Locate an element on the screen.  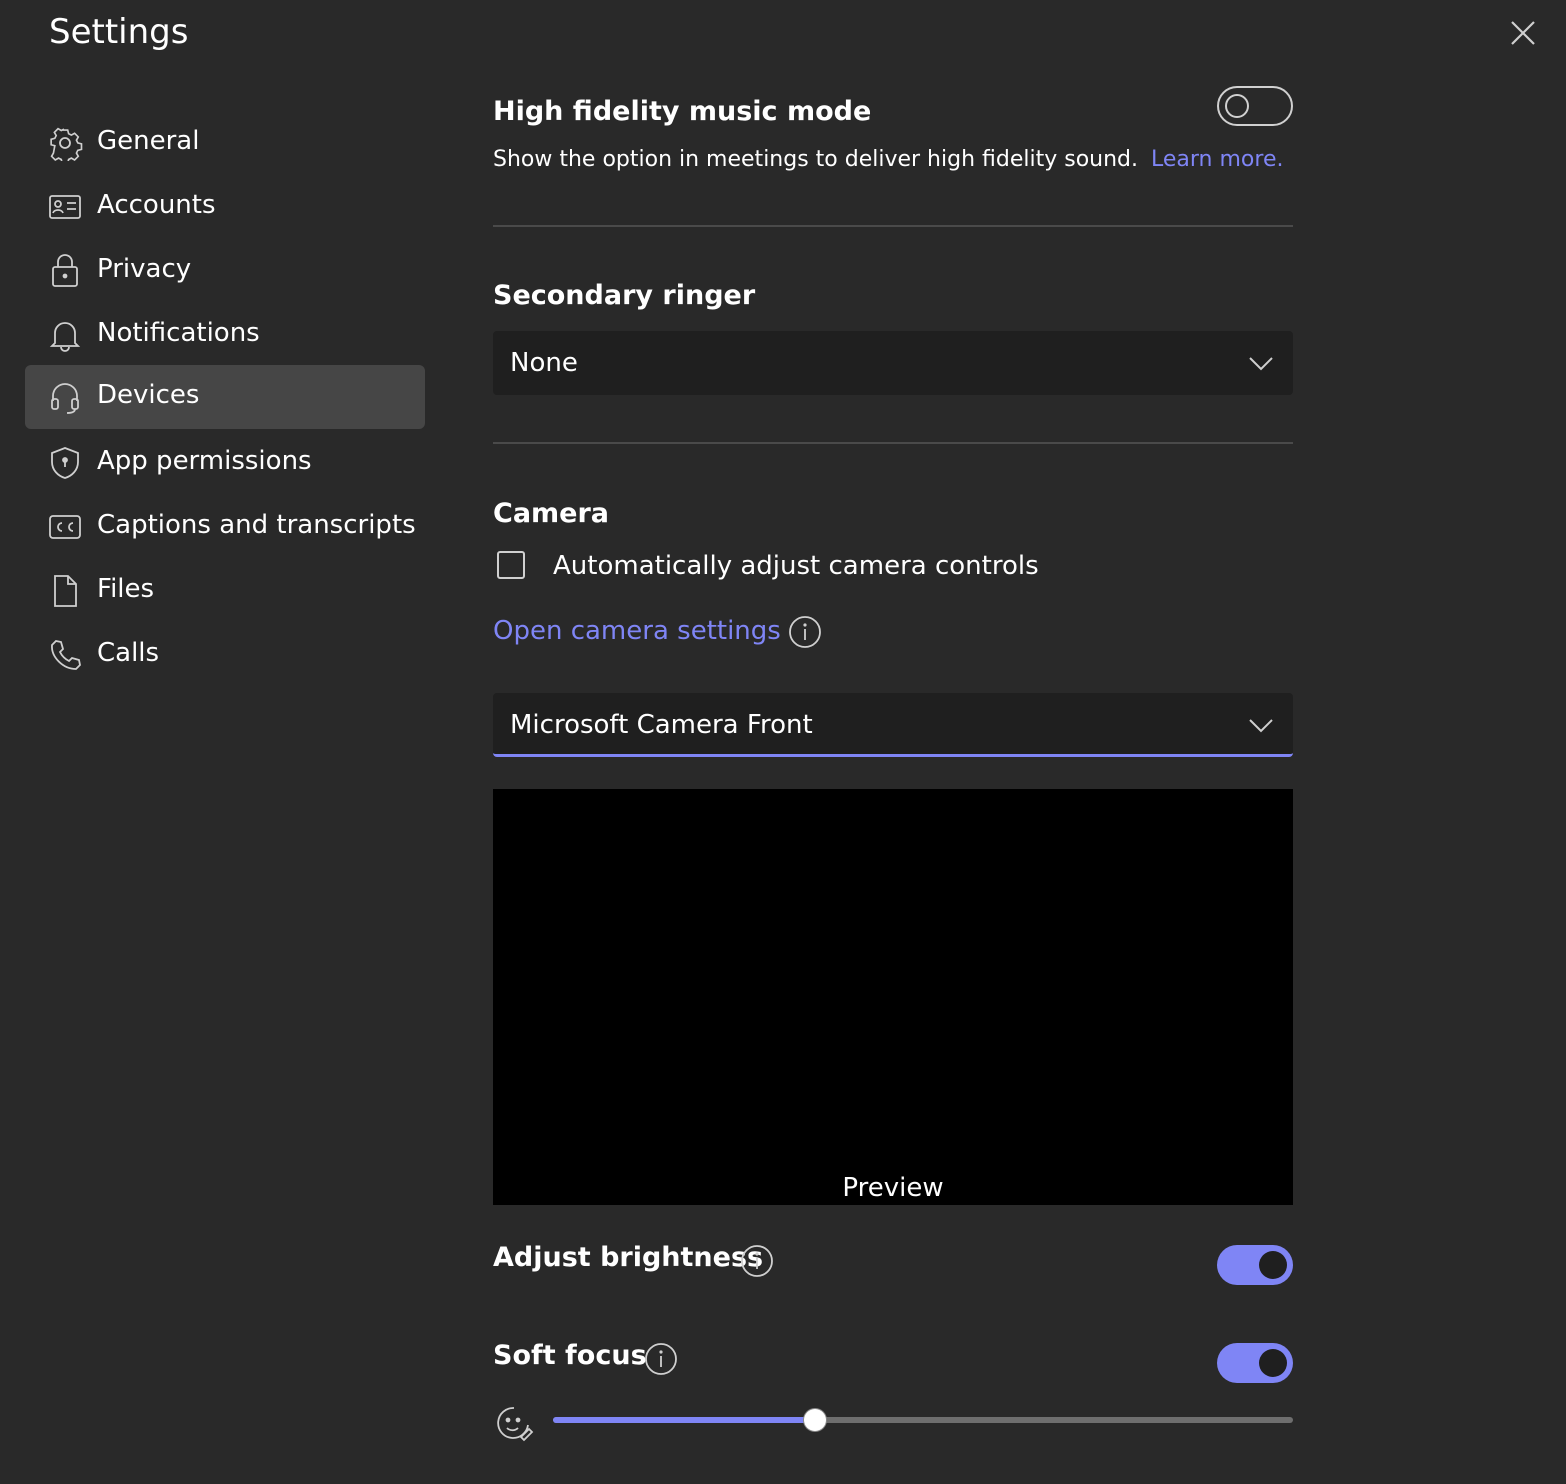
sidebar-item-captions: Captions and transcripts is located at coordinates (225, 527).